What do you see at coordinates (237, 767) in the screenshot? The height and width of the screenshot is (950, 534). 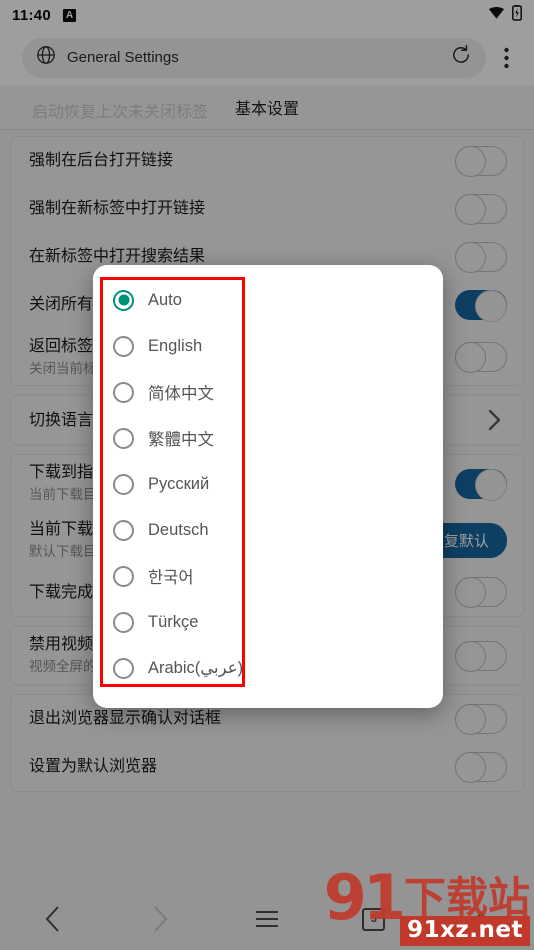 I see `settings-row-texts: 设置为默认浏览器` at bounding box center [237, 767].